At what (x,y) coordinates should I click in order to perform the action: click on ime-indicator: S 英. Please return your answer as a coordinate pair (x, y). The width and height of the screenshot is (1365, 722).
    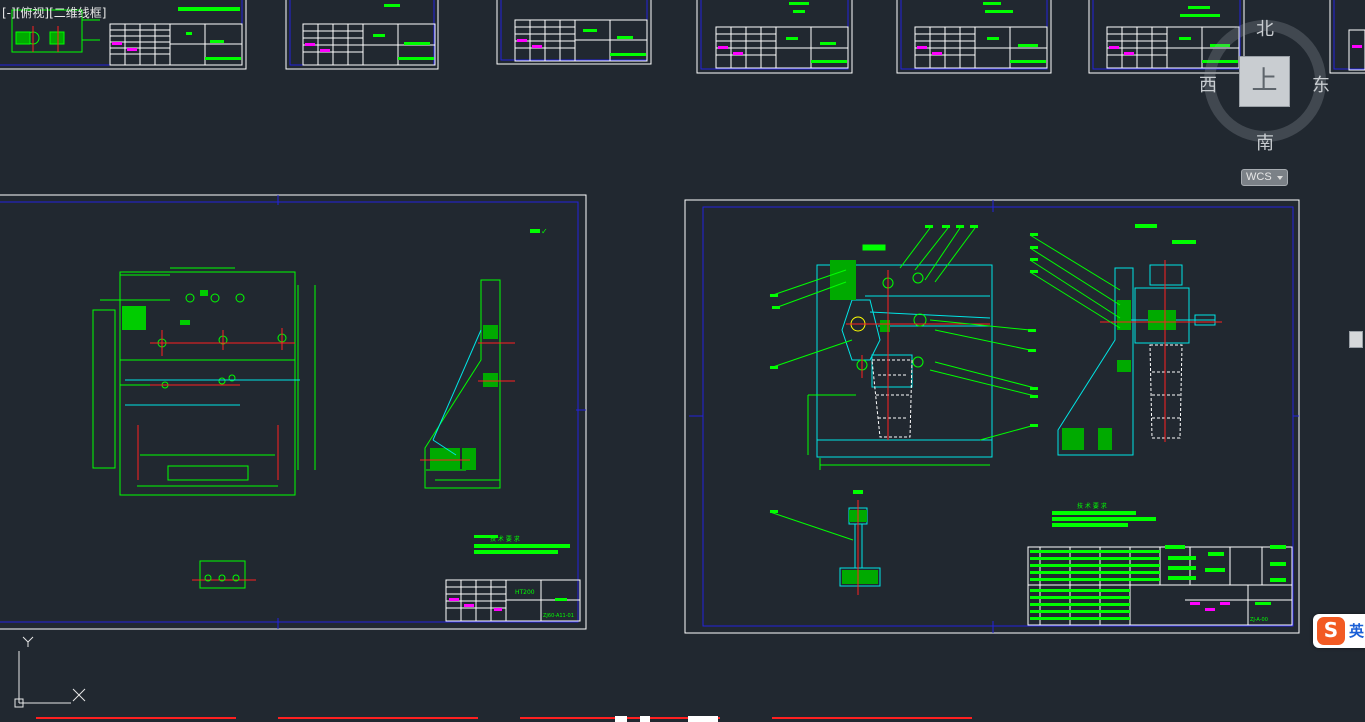
    Looking at the image, I should click on (1339, 631).